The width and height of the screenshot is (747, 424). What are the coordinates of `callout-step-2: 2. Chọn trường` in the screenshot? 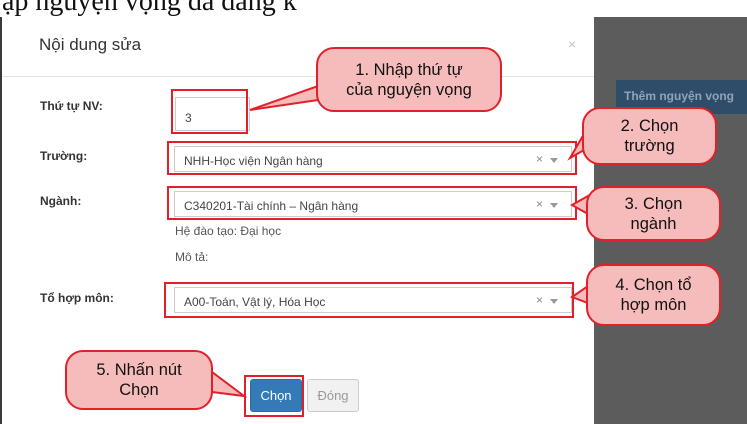 It's located at (649, 136).